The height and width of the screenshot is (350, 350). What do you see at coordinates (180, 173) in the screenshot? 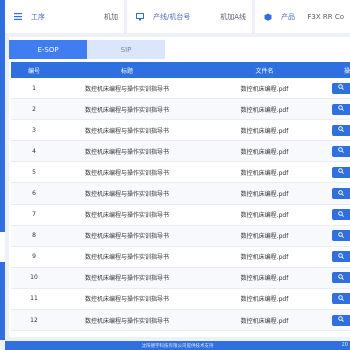
I see `table-row: 5 数控机床编程与操作实训指导书 数控机床编程.pdf` at bounding box center [180, 173].